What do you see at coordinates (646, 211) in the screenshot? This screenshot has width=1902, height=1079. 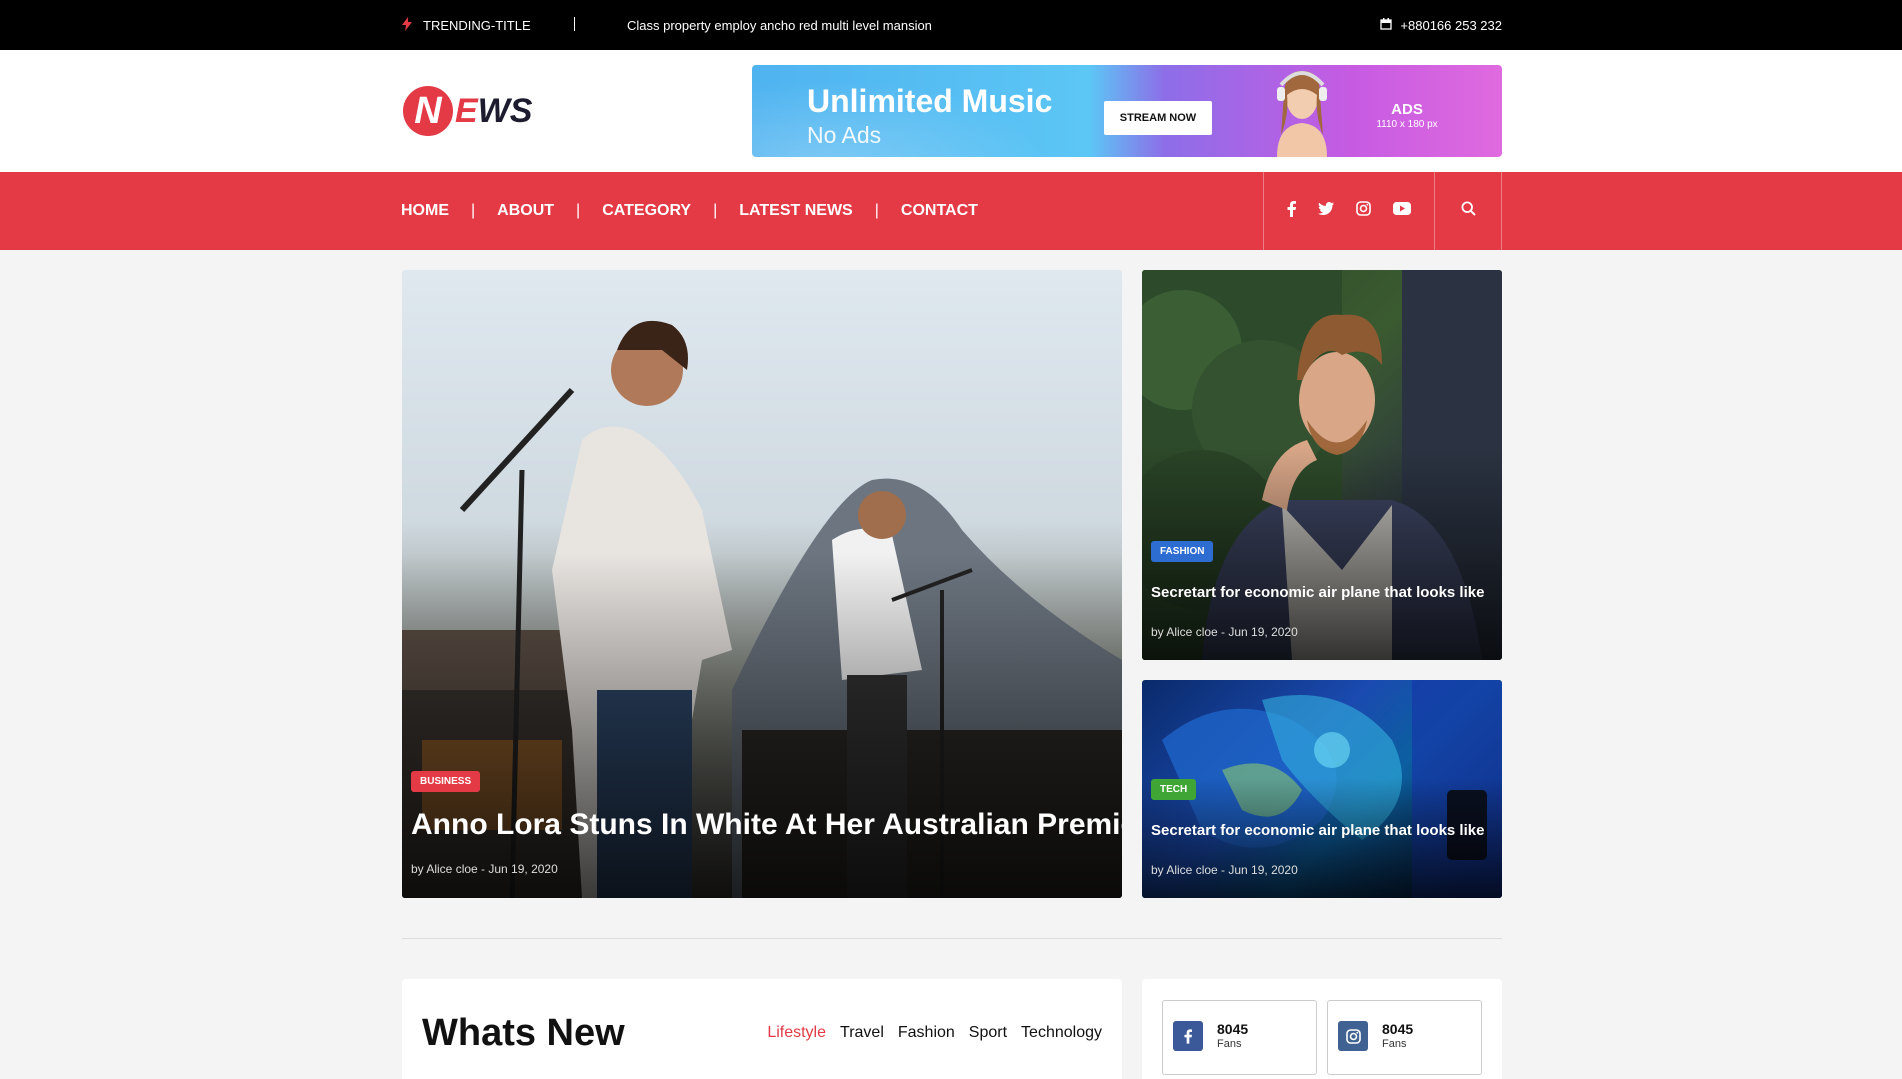 I see `nav-category: CATEGORY` at bounding box center [646, 211].